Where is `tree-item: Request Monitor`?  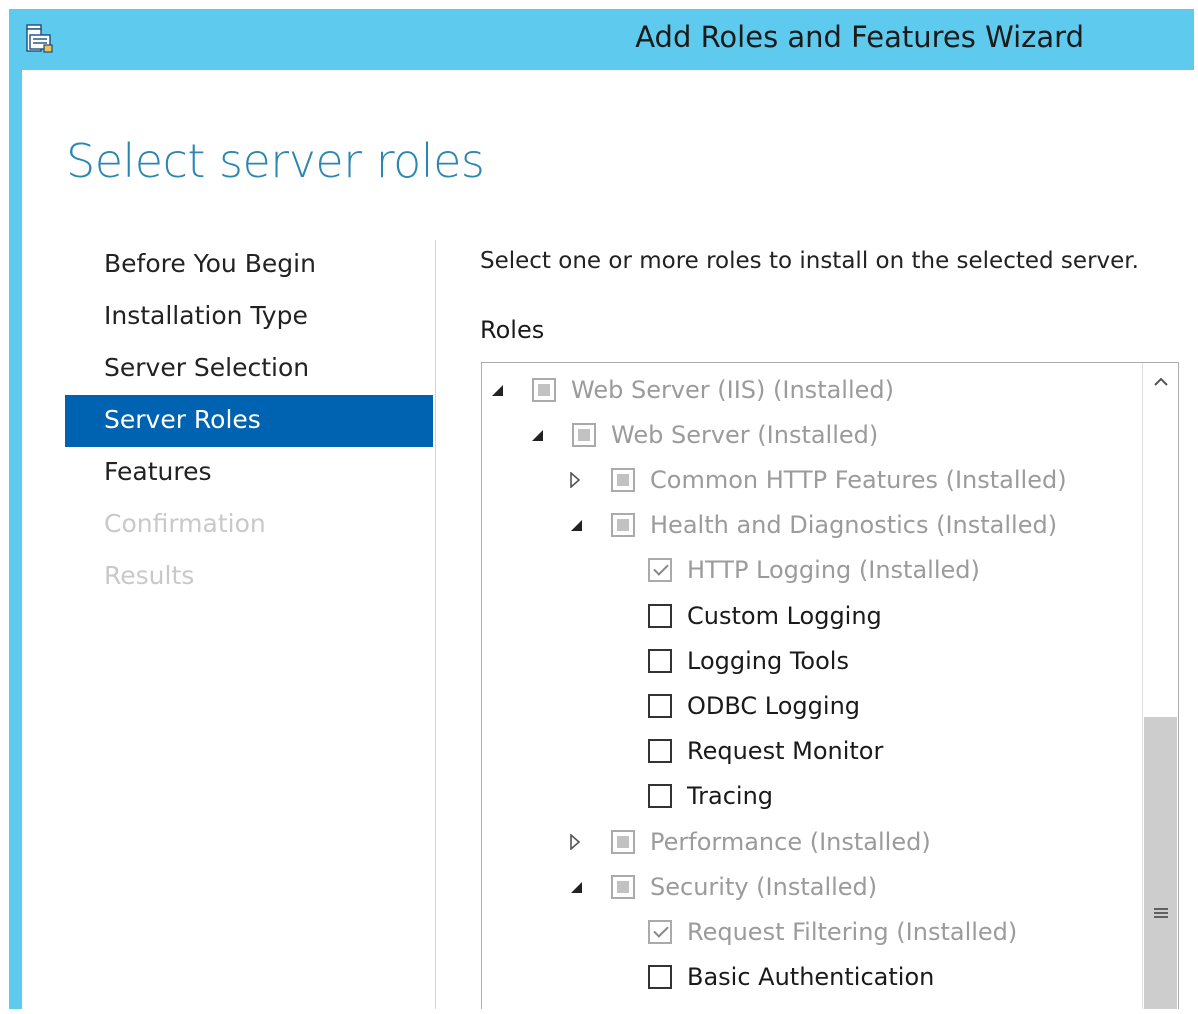
tree-item: Request Monitor is located at coordinates (765, 751).